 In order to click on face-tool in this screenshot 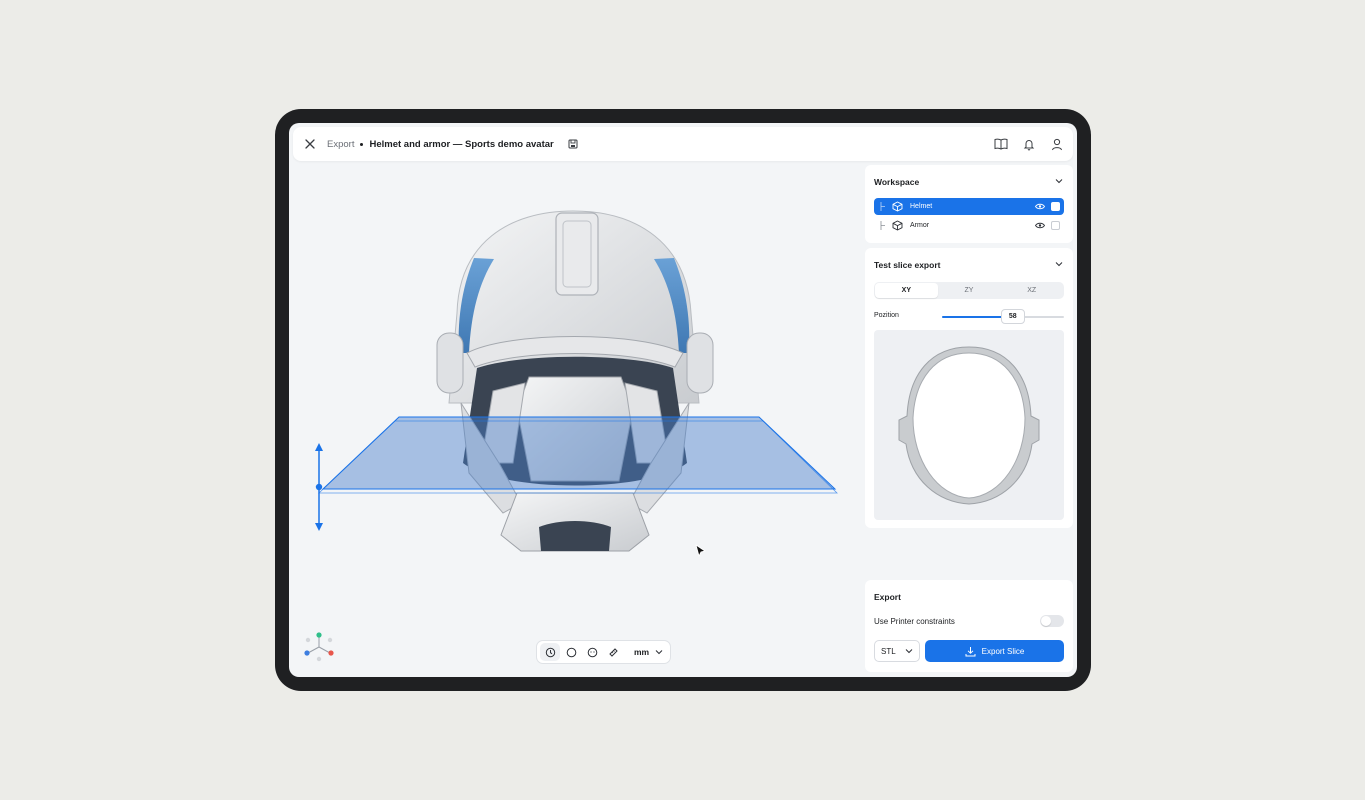, I will do `click(592, 652)`.